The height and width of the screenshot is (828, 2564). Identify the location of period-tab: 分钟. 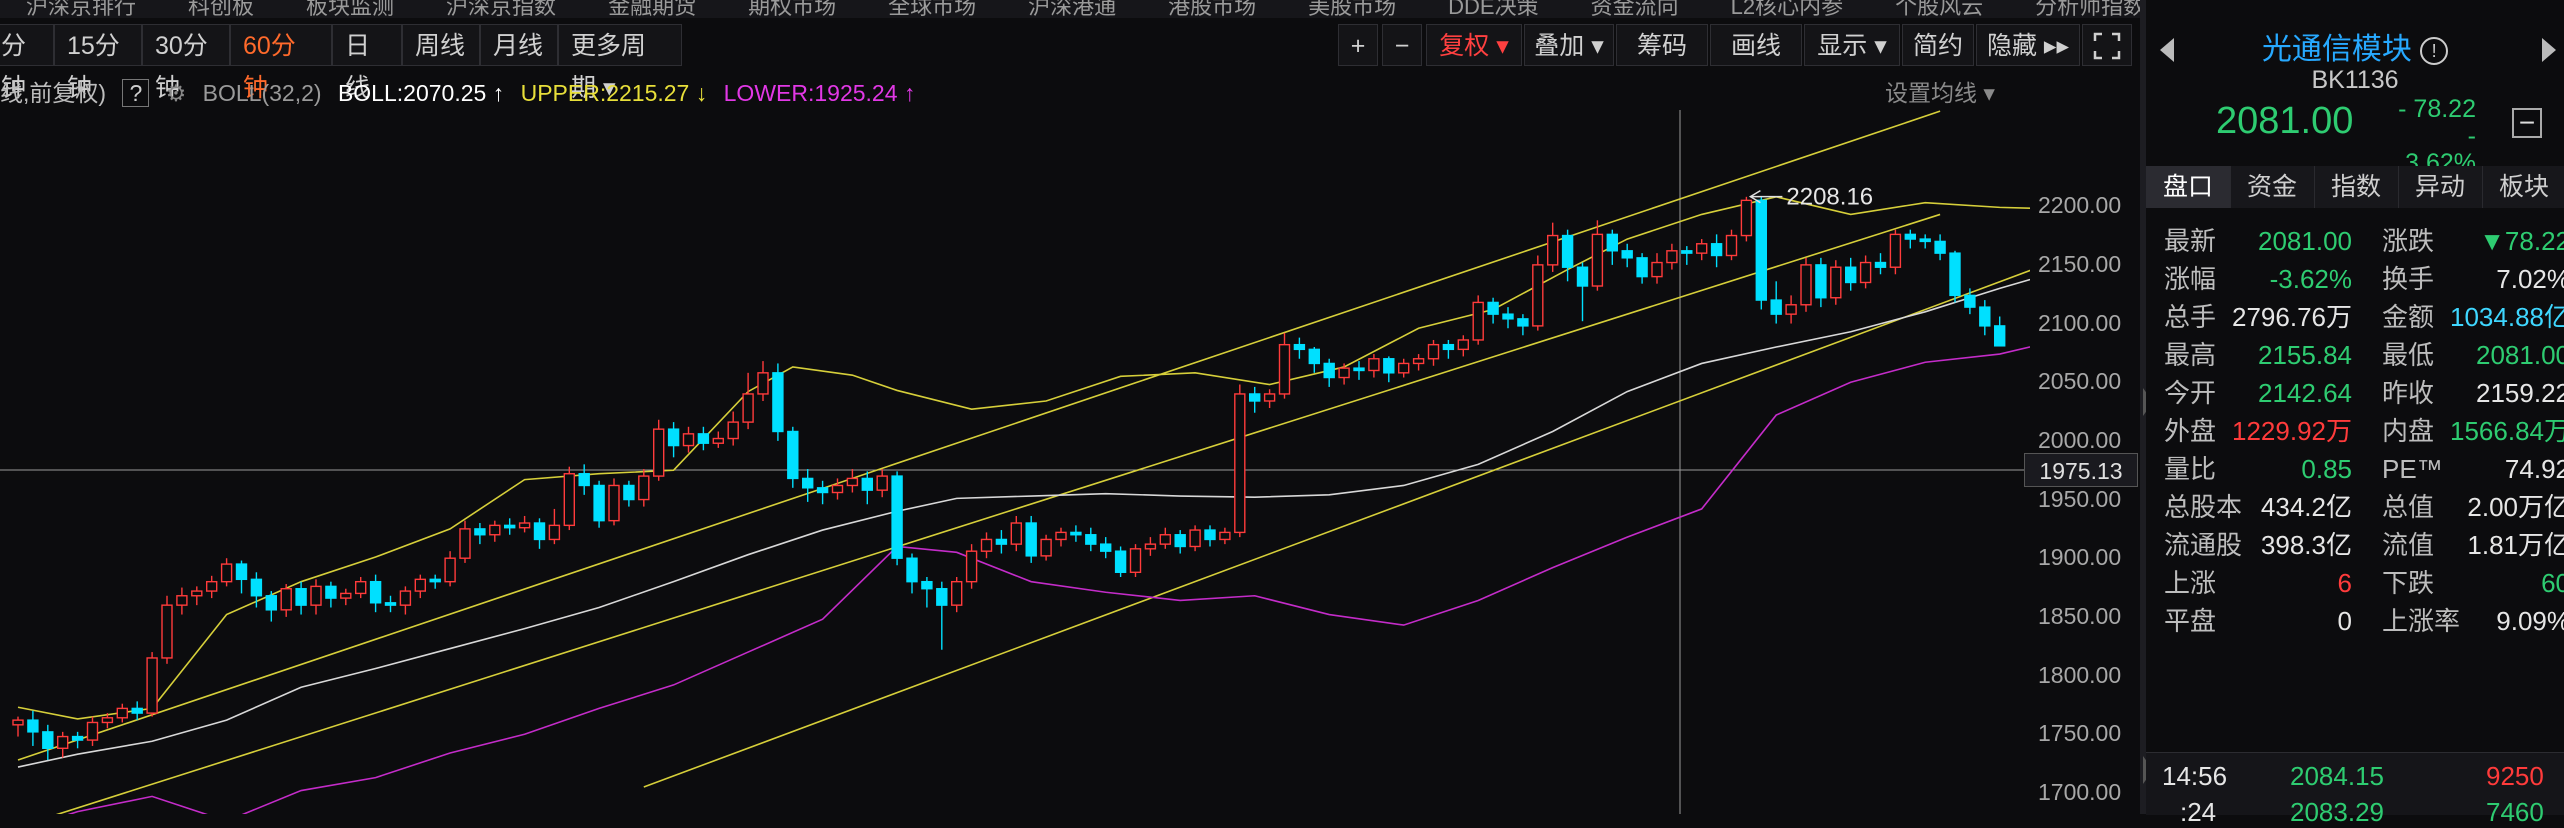
(27, 63).